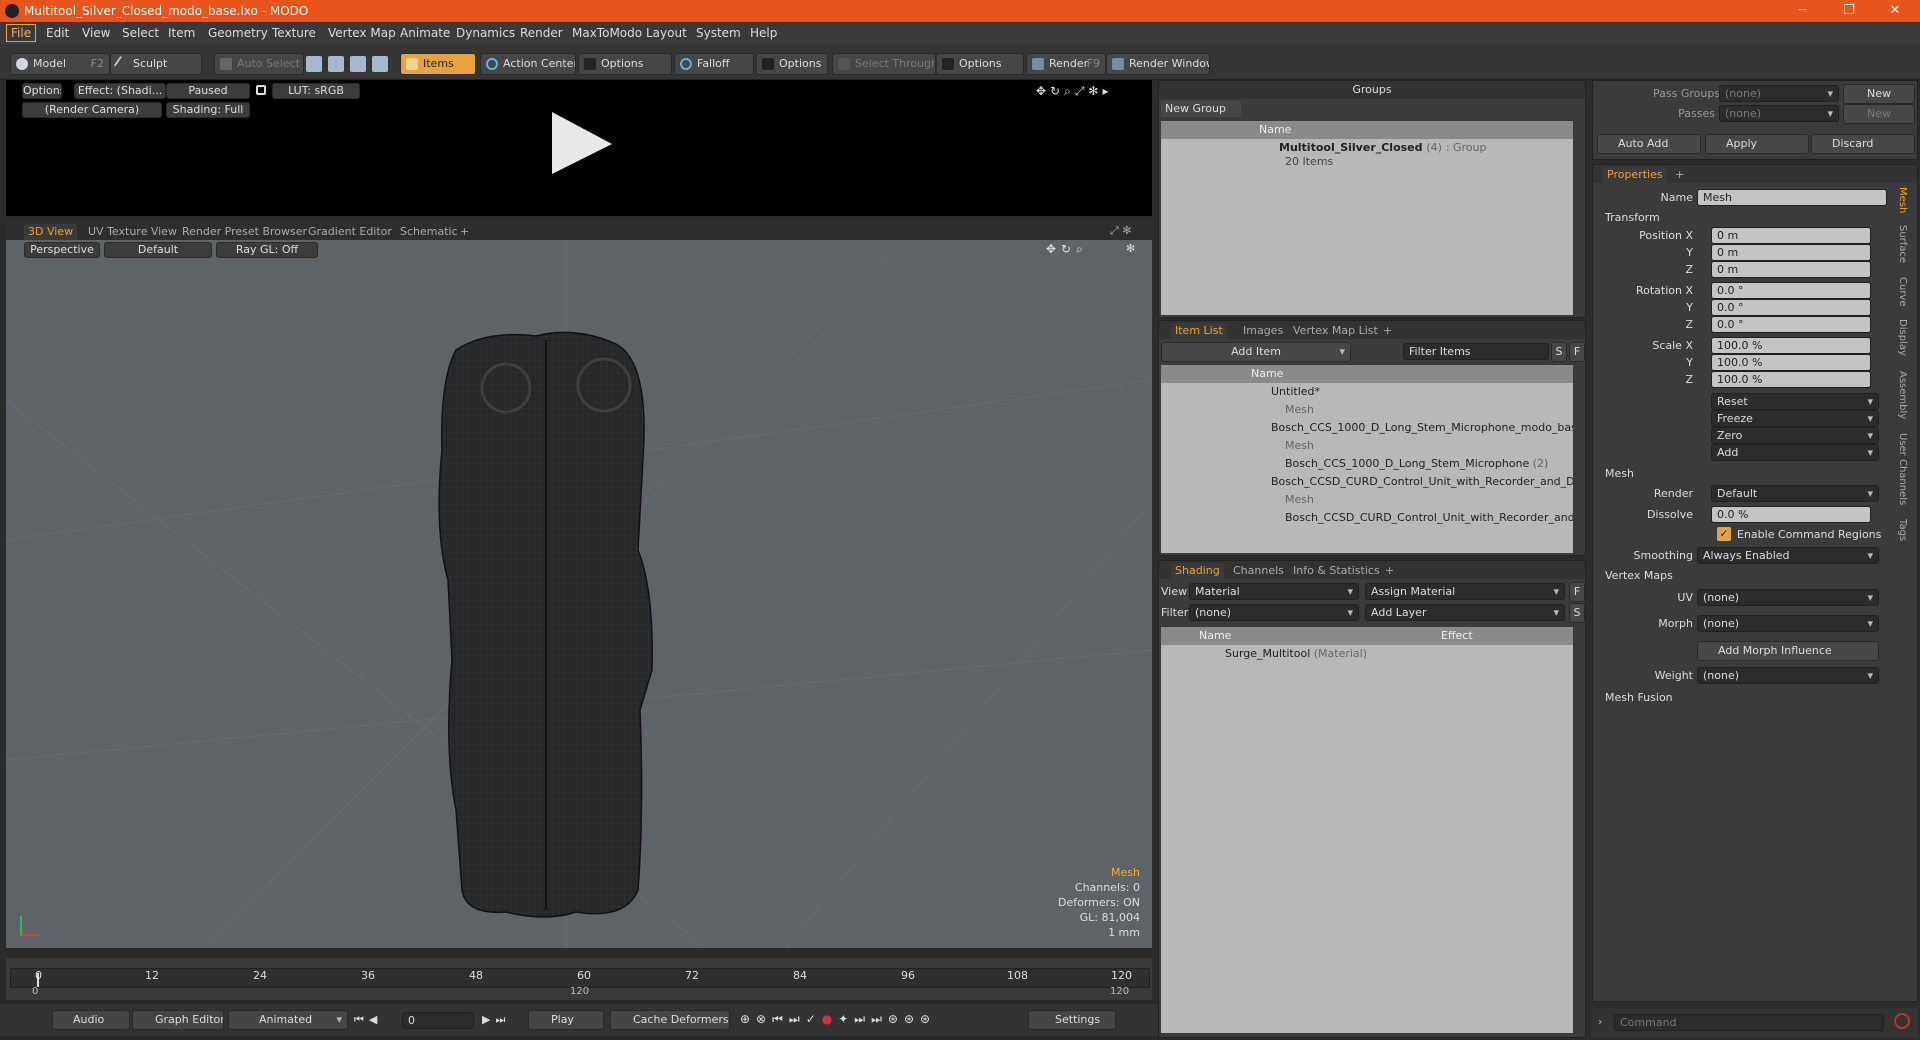 The image size is (1920, 1040). Describe the element at coordinates (1465, 591) in the screenshot. I see `assign-material-dropdown: Assign Material` at that location.